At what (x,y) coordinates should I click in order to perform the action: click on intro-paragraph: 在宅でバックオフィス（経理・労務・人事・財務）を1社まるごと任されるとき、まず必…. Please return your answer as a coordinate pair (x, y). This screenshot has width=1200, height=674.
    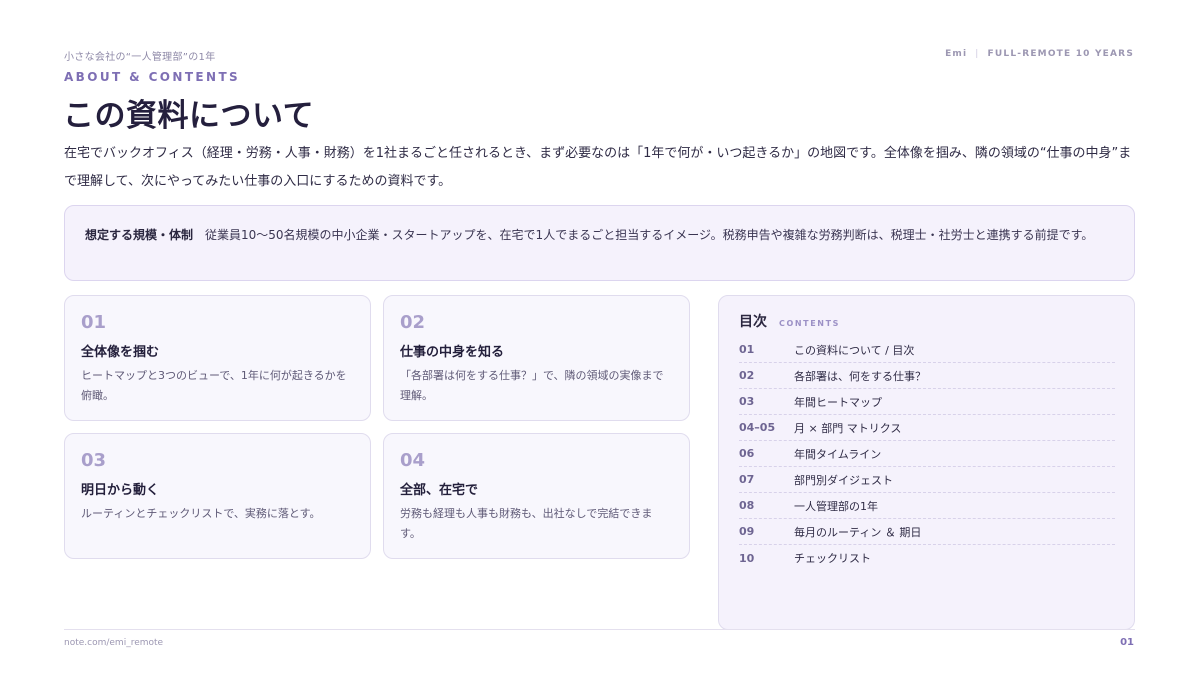
    Looking at the image, I should click on (598, 167).